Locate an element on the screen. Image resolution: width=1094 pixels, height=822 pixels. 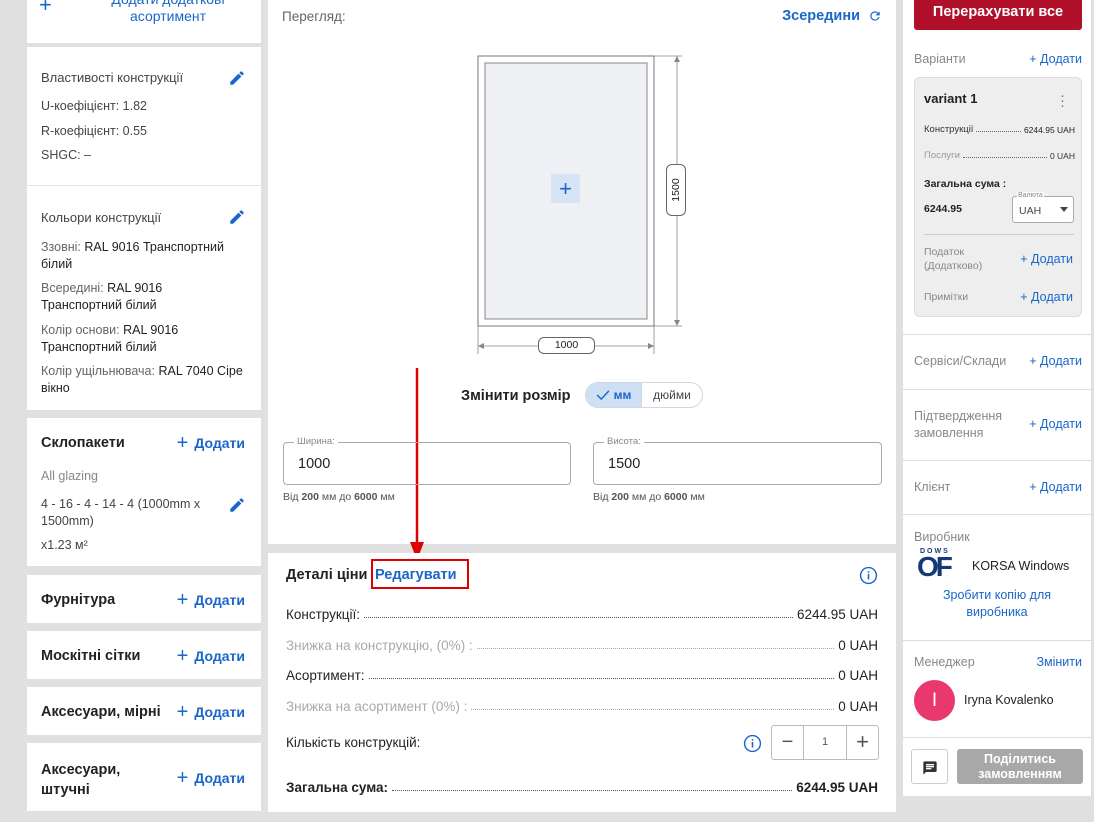
client-add-button: + Додати is located at coordinates (1055, 487).